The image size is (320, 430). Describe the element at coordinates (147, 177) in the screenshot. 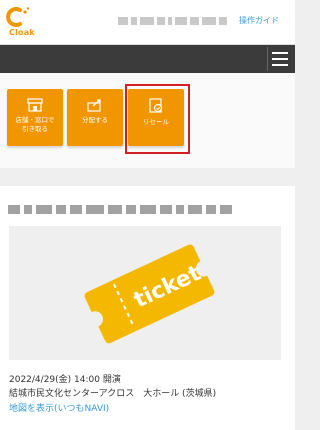

I see `section-divider` at that location.